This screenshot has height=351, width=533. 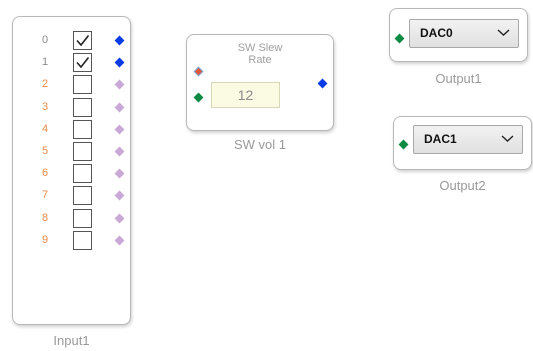 I want to click on slew-title-line2: Rate, so click(x=260, y=60).